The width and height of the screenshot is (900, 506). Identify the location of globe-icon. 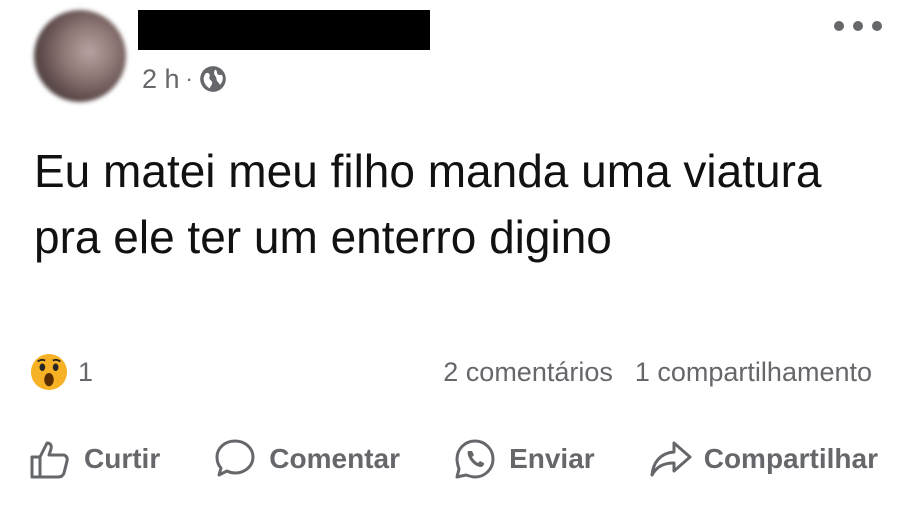
(213, 79).